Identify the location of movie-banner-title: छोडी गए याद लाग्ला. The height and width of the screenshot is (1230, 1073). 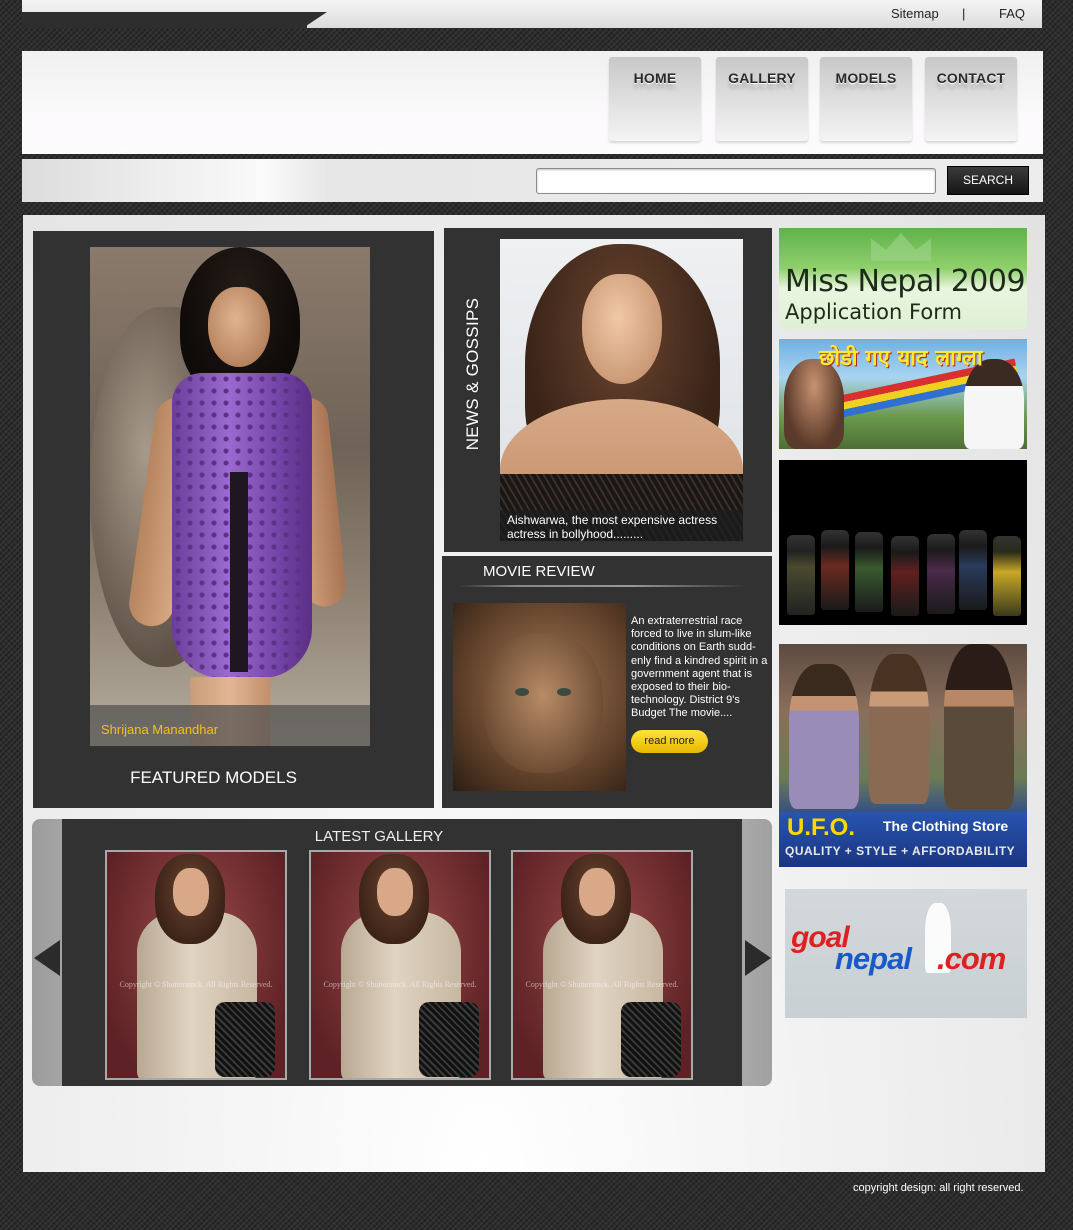
(901, 358).